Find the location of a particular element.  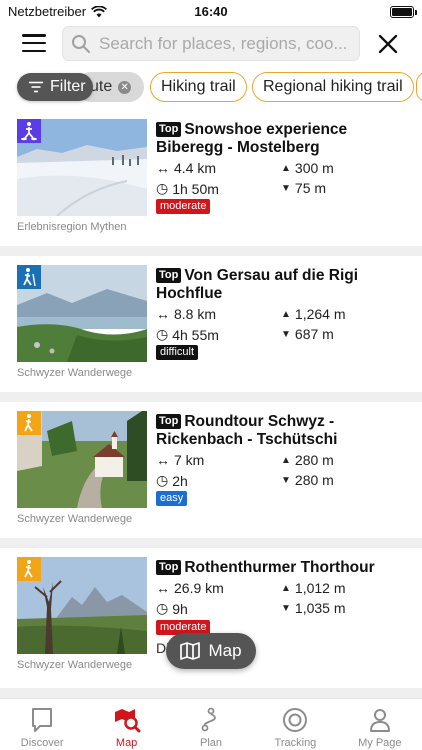

snowshoe-icon is located at coordinates (29, 131).